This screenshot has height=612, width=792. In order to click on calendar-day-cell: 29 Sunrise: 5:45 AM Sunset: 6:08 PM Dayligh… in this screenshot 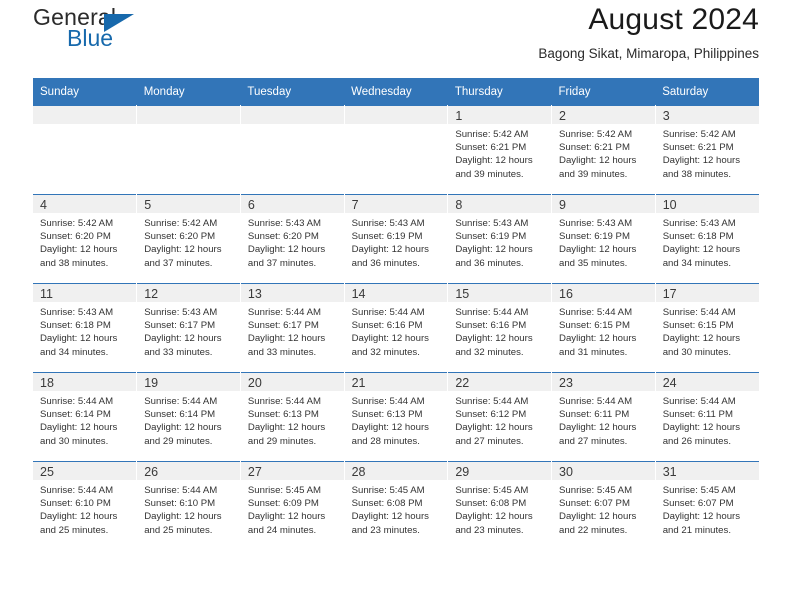, I will do `click(500, 505)`.